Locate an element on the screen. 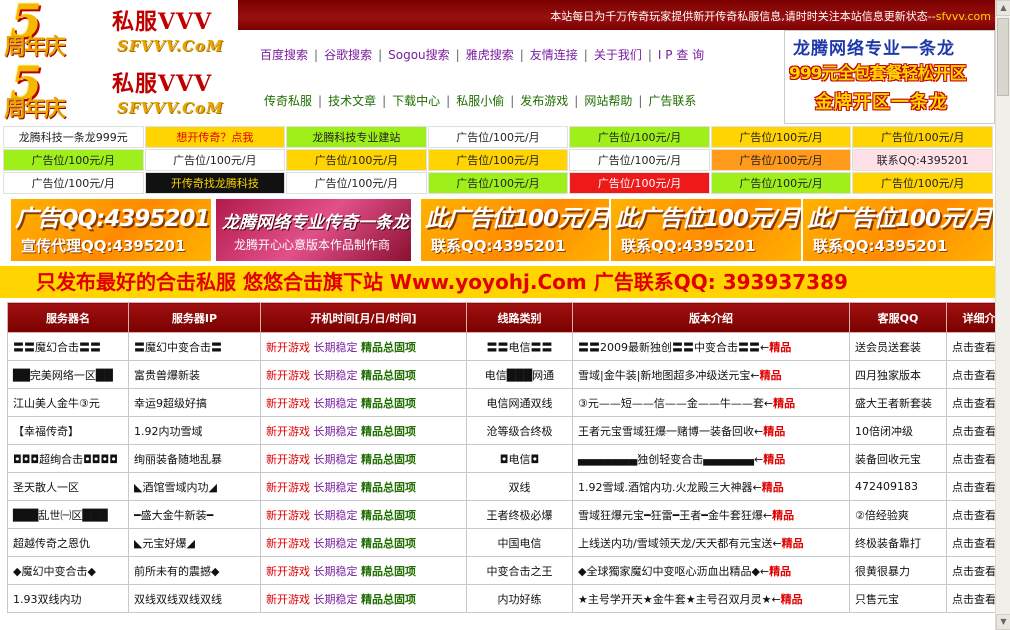 The image size is (1010, 630). text-ad-cell: 龙腾科技专业建站 is located at coordinates (356, 137).